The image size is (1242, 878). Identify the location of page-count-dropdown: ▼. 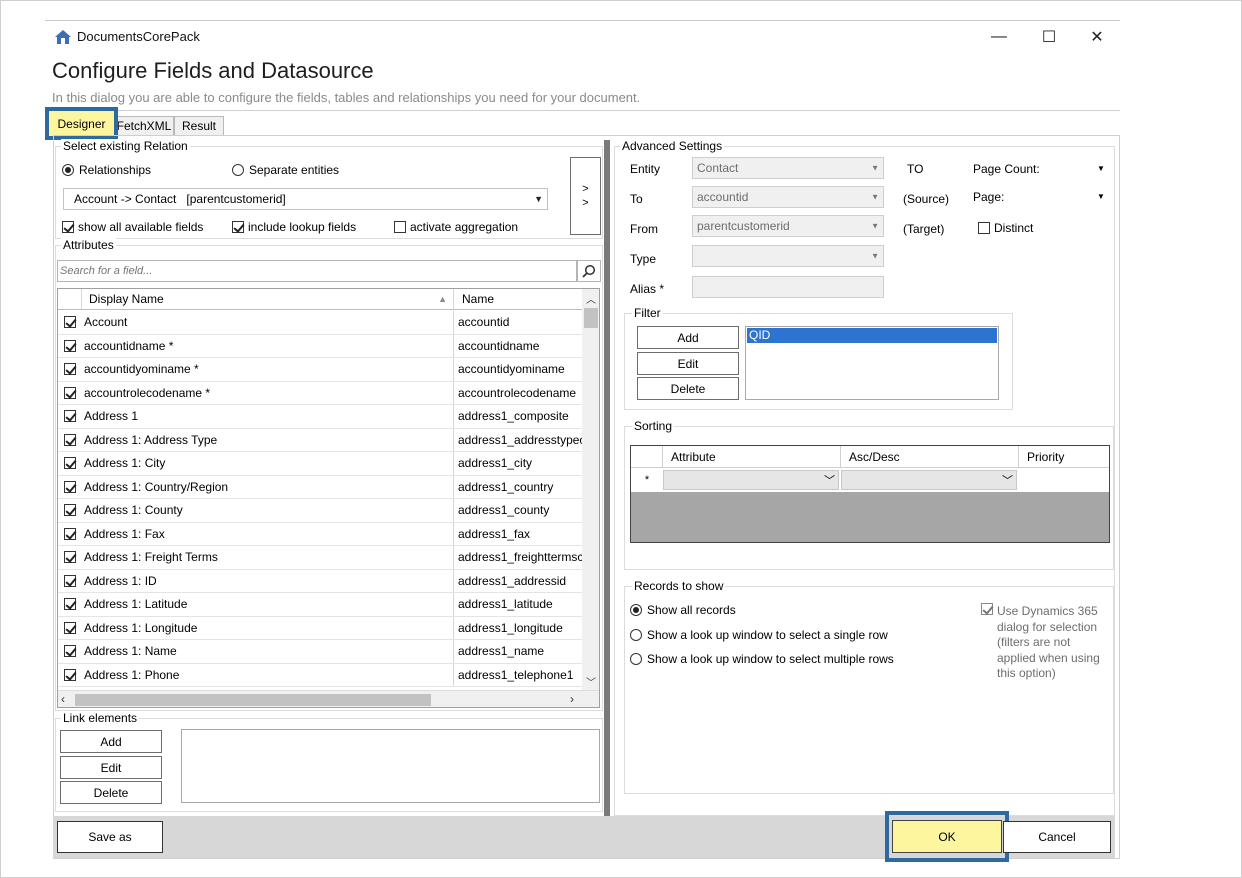
(1101, 168).